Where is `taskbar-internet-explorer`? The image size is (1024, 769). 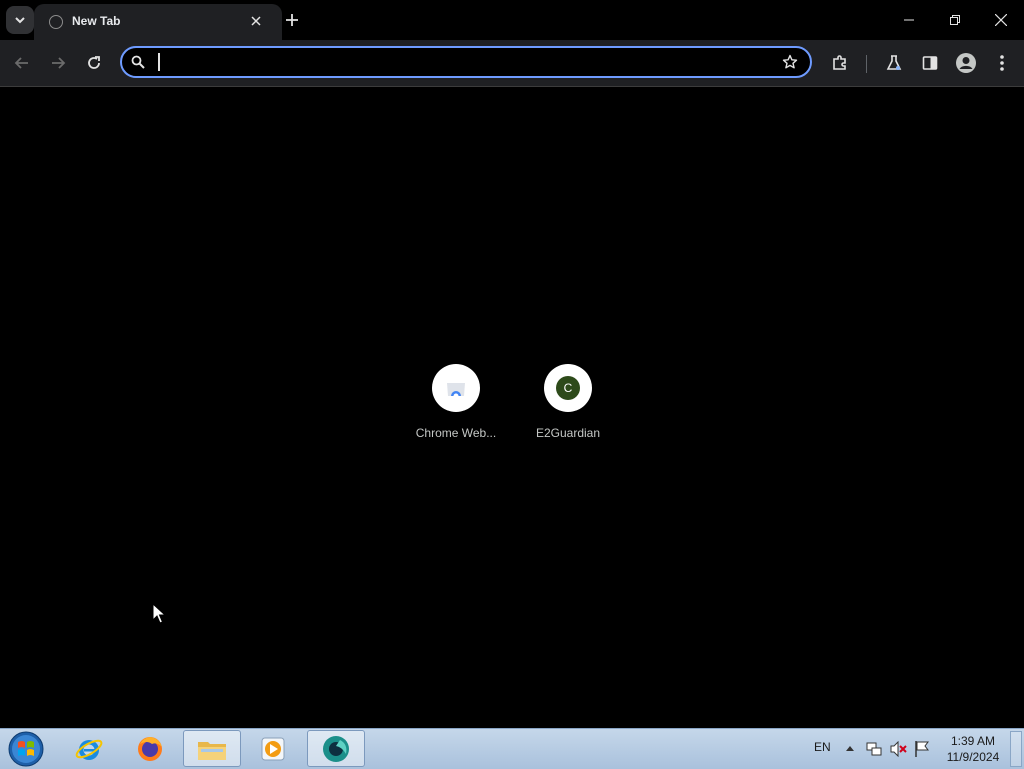 taskbar-internet-explorer is located at coordinates (89, 748).